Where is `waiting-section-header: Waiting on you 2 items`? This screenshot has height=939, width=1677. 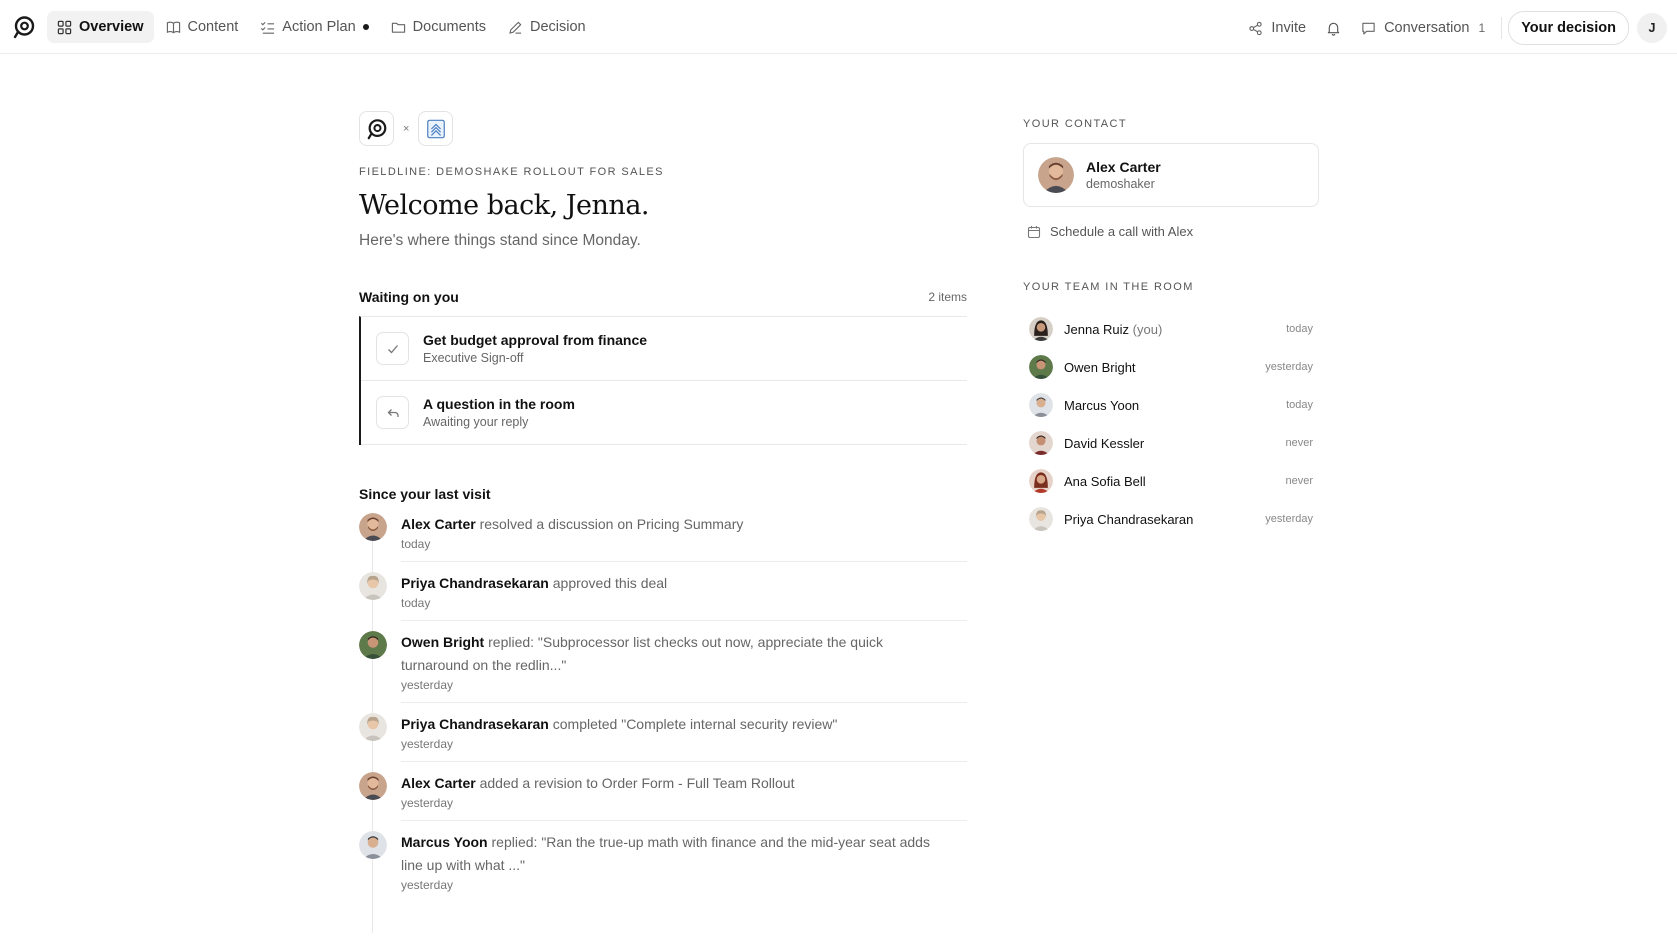 waiting-section-header: Waiting on you 2 items is located at coordinates (663, 297).